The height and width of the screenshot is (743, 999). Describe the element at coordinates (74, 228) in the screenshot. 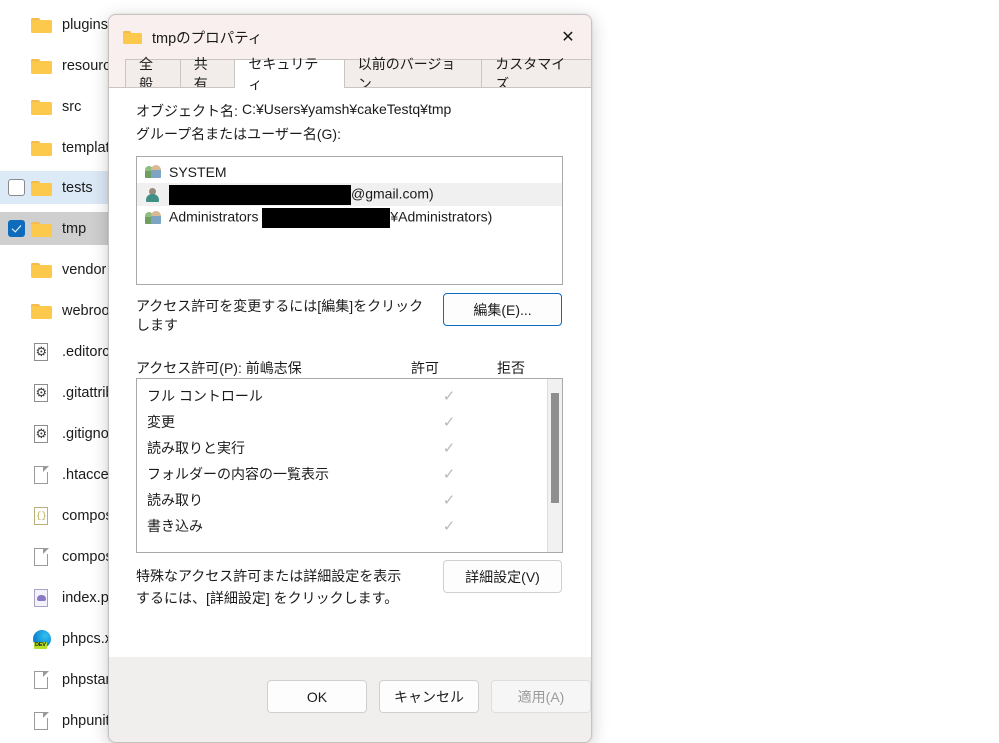

I see `file-list-item-label: tmp` at that location.